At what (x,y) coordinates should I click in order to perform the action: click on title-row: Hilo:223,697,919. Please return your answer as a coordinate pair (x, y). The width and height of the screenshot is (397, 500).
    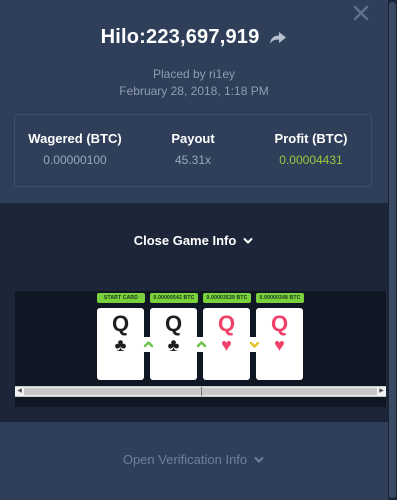
    Looking at the image, I should click on (194, 37).